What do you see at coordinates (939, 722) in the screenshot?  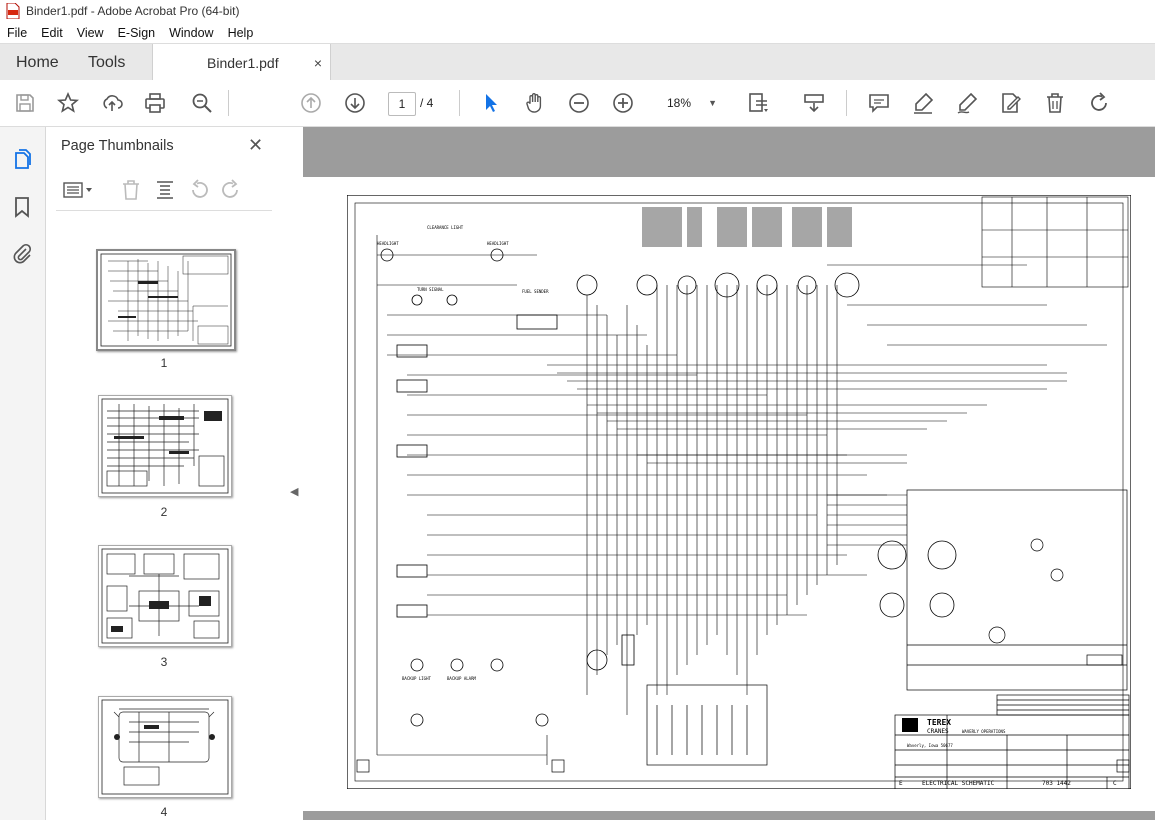 I see `company-name: TEREX` at bounding box center [939, 722].